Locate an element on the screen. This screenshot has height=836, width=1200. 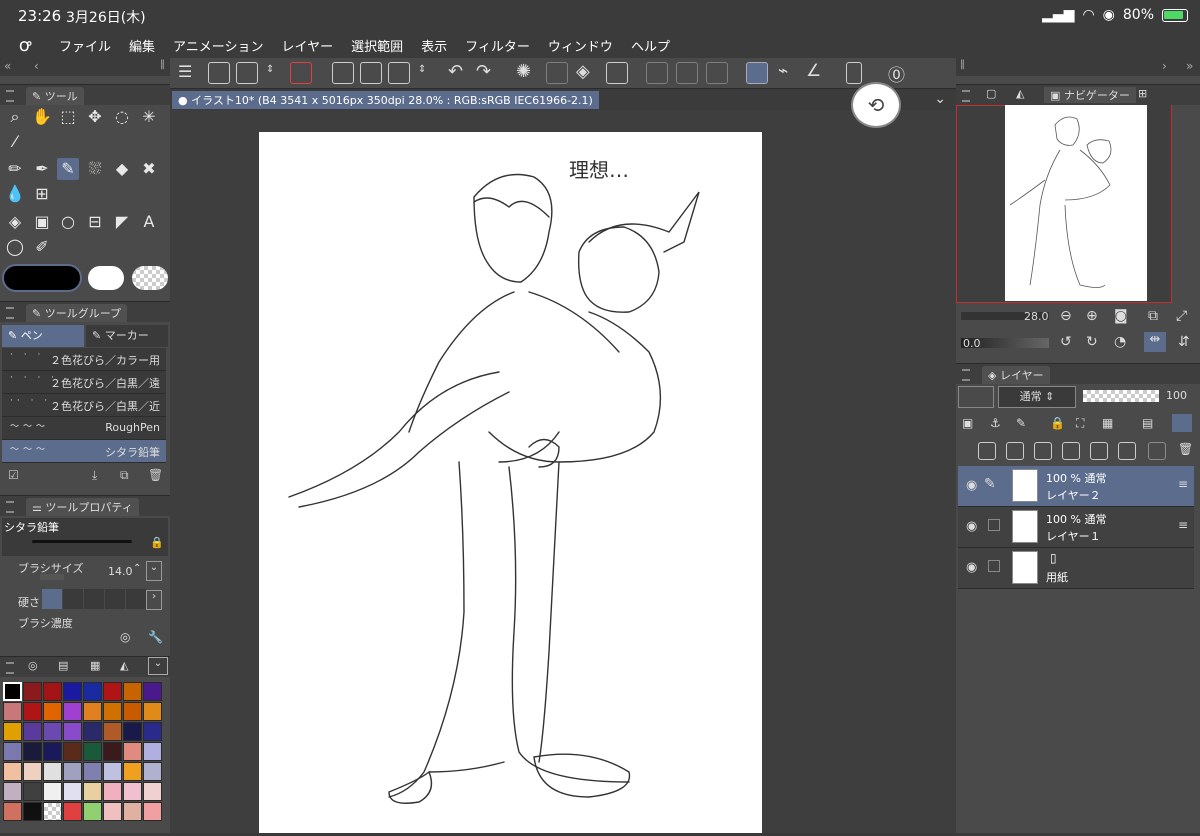
menu-view: 表示 is located at coordinates (434, 45).